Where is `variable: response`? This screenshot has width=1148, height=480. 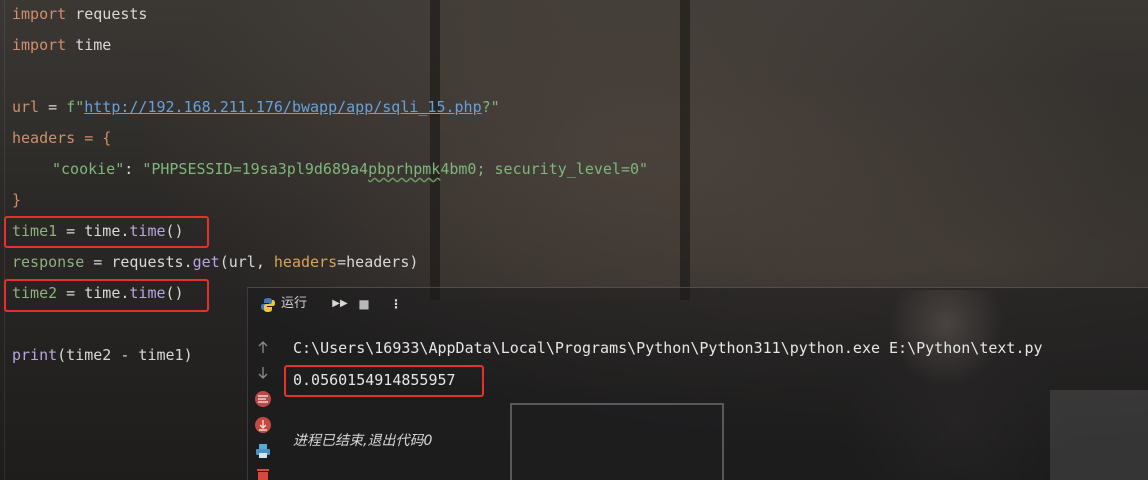
variable: response is located at coordinates (48, 262).